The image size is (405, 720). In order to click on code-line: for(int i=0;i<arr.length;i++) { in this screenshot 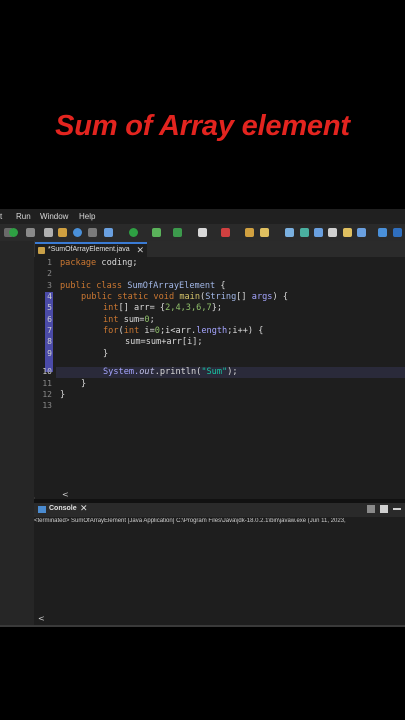, I will do `click(183, 331)`.